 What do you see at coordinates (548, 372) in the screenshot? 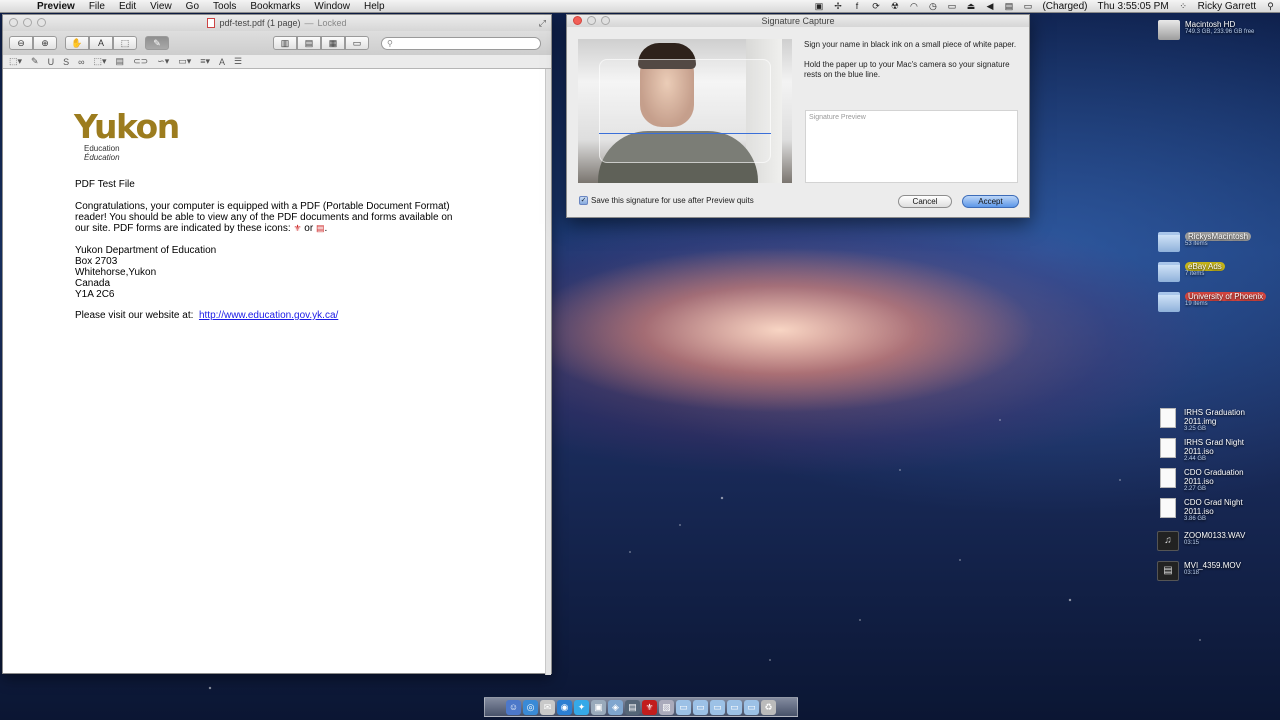
I see `vertical-scrollbar` at bounding box center [548, 372].